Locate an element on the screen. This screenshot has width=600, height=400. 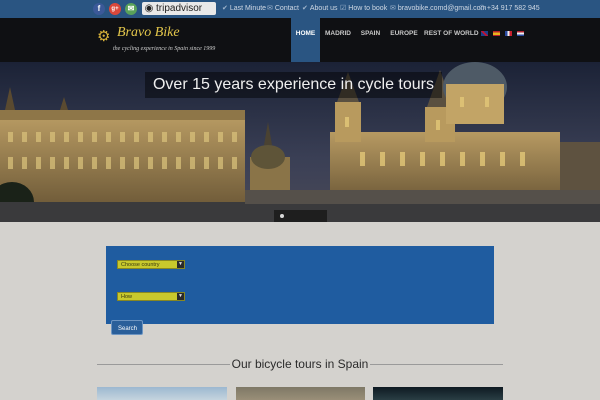
country-select-value: Choose country is located at coordinates (140, 265).